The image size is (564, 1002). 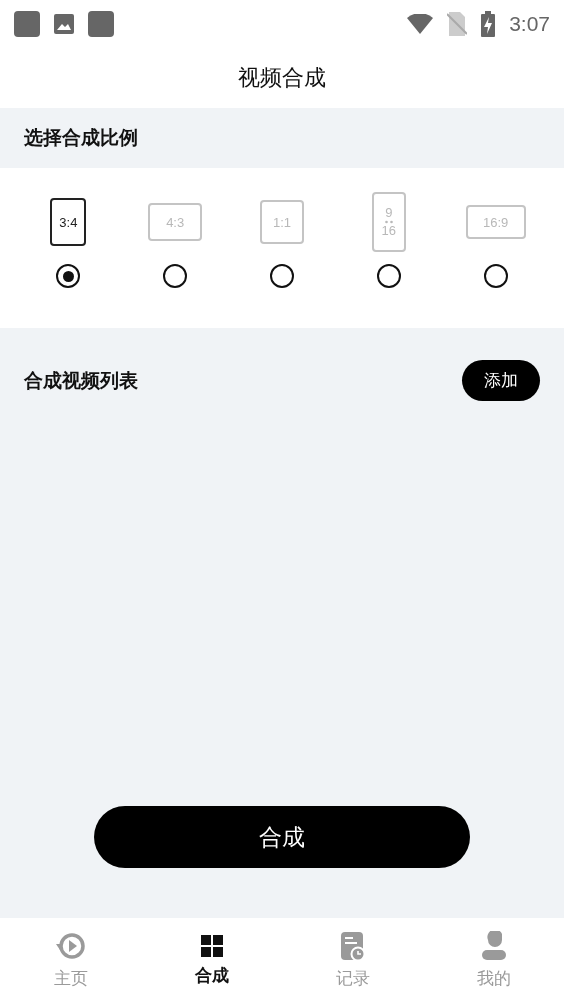 I want to click on wifi-icon, so click(x=420, y=24).